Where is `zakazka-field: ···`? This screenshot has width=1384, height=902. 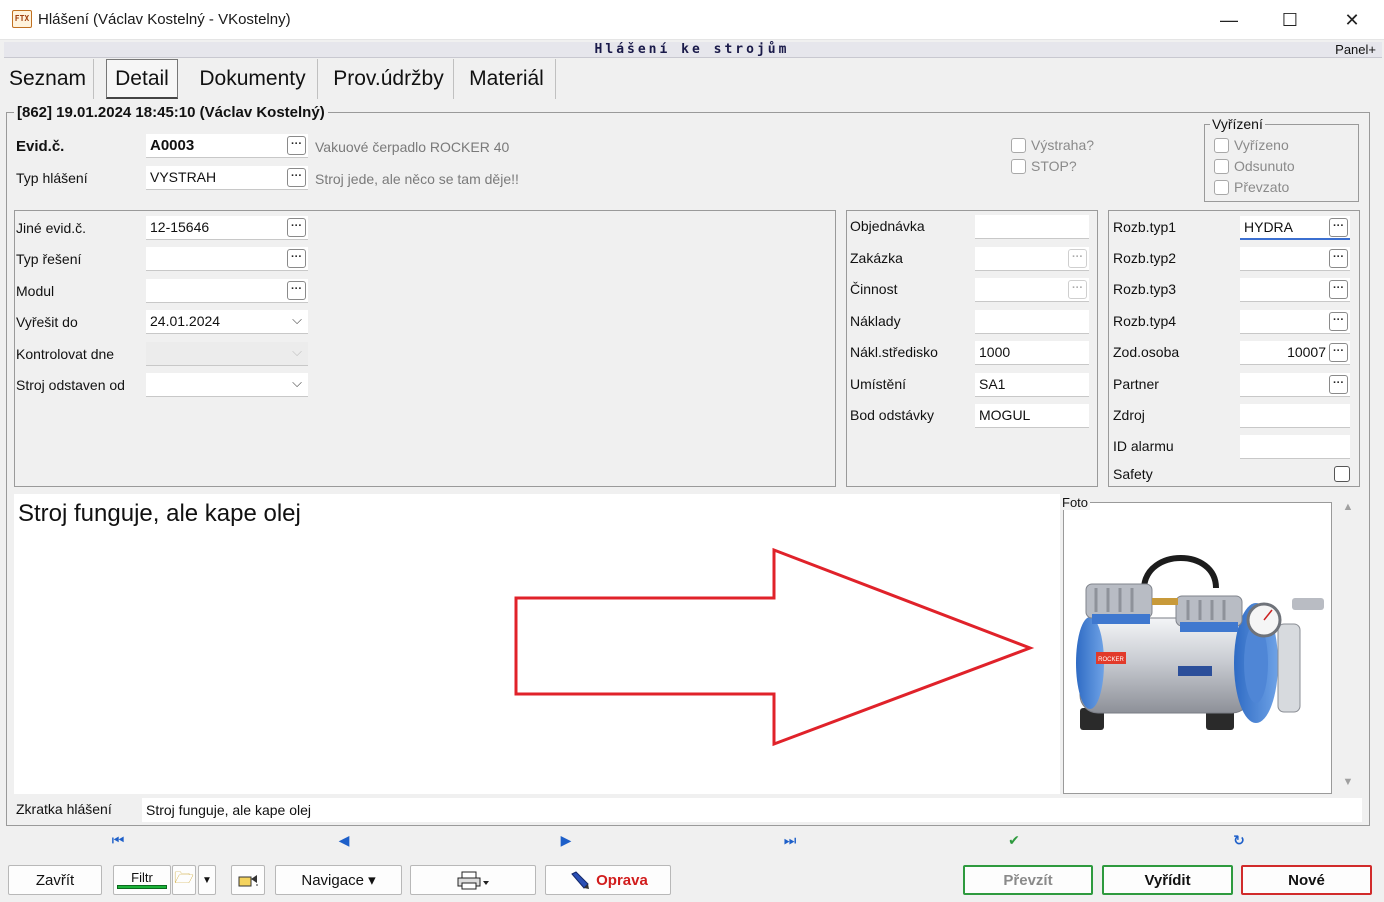 zakazka-field: ··· is located at coordinates (1032, 259).